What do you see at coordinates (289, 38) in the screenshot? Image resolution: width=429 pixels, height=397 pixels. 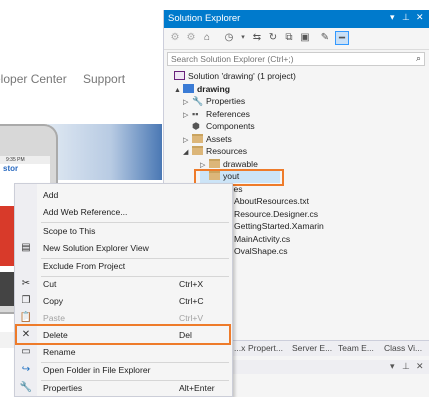 I see `collapse-all-icon: ⧉` at bounding box center [289, 38].